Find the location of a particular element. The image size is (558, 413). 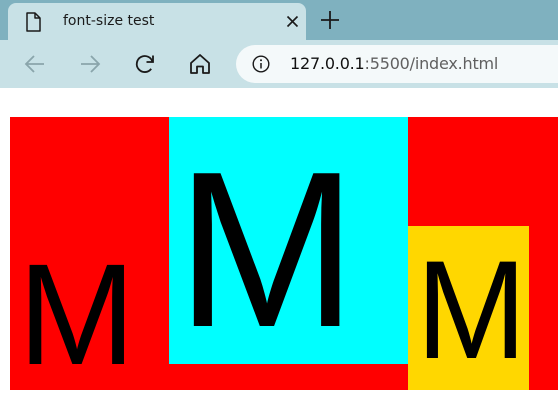

refresh-icon is located at coordinates (145, 64).